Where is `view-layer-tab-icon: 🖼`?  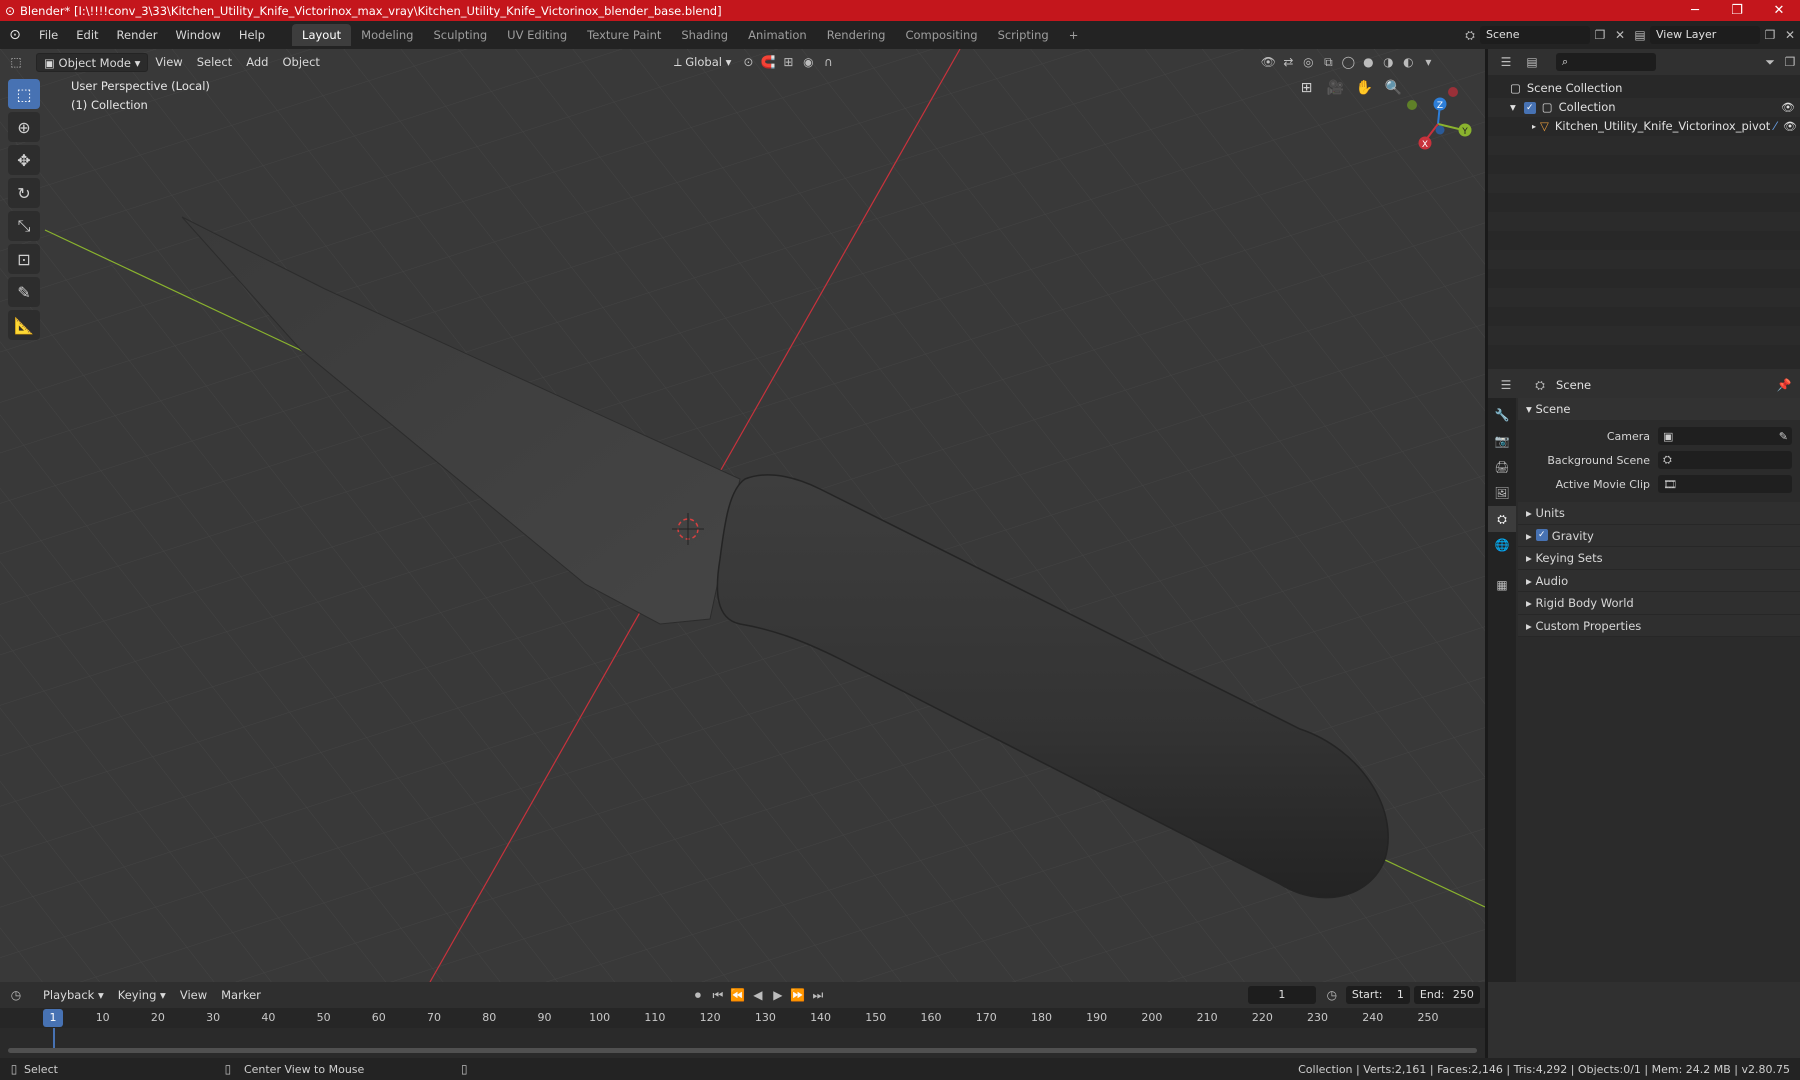 view-layer-tab-icon: 🖼 is located at coordinates (1502, 493).